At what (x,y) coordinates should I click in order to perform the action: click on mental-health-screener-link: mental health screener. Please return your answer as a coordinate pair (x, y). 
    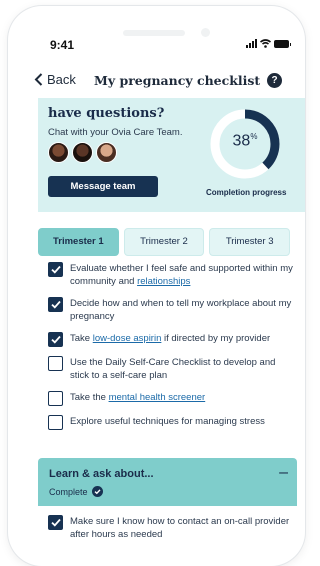
    Looking at the image, I should click on (157, 397).